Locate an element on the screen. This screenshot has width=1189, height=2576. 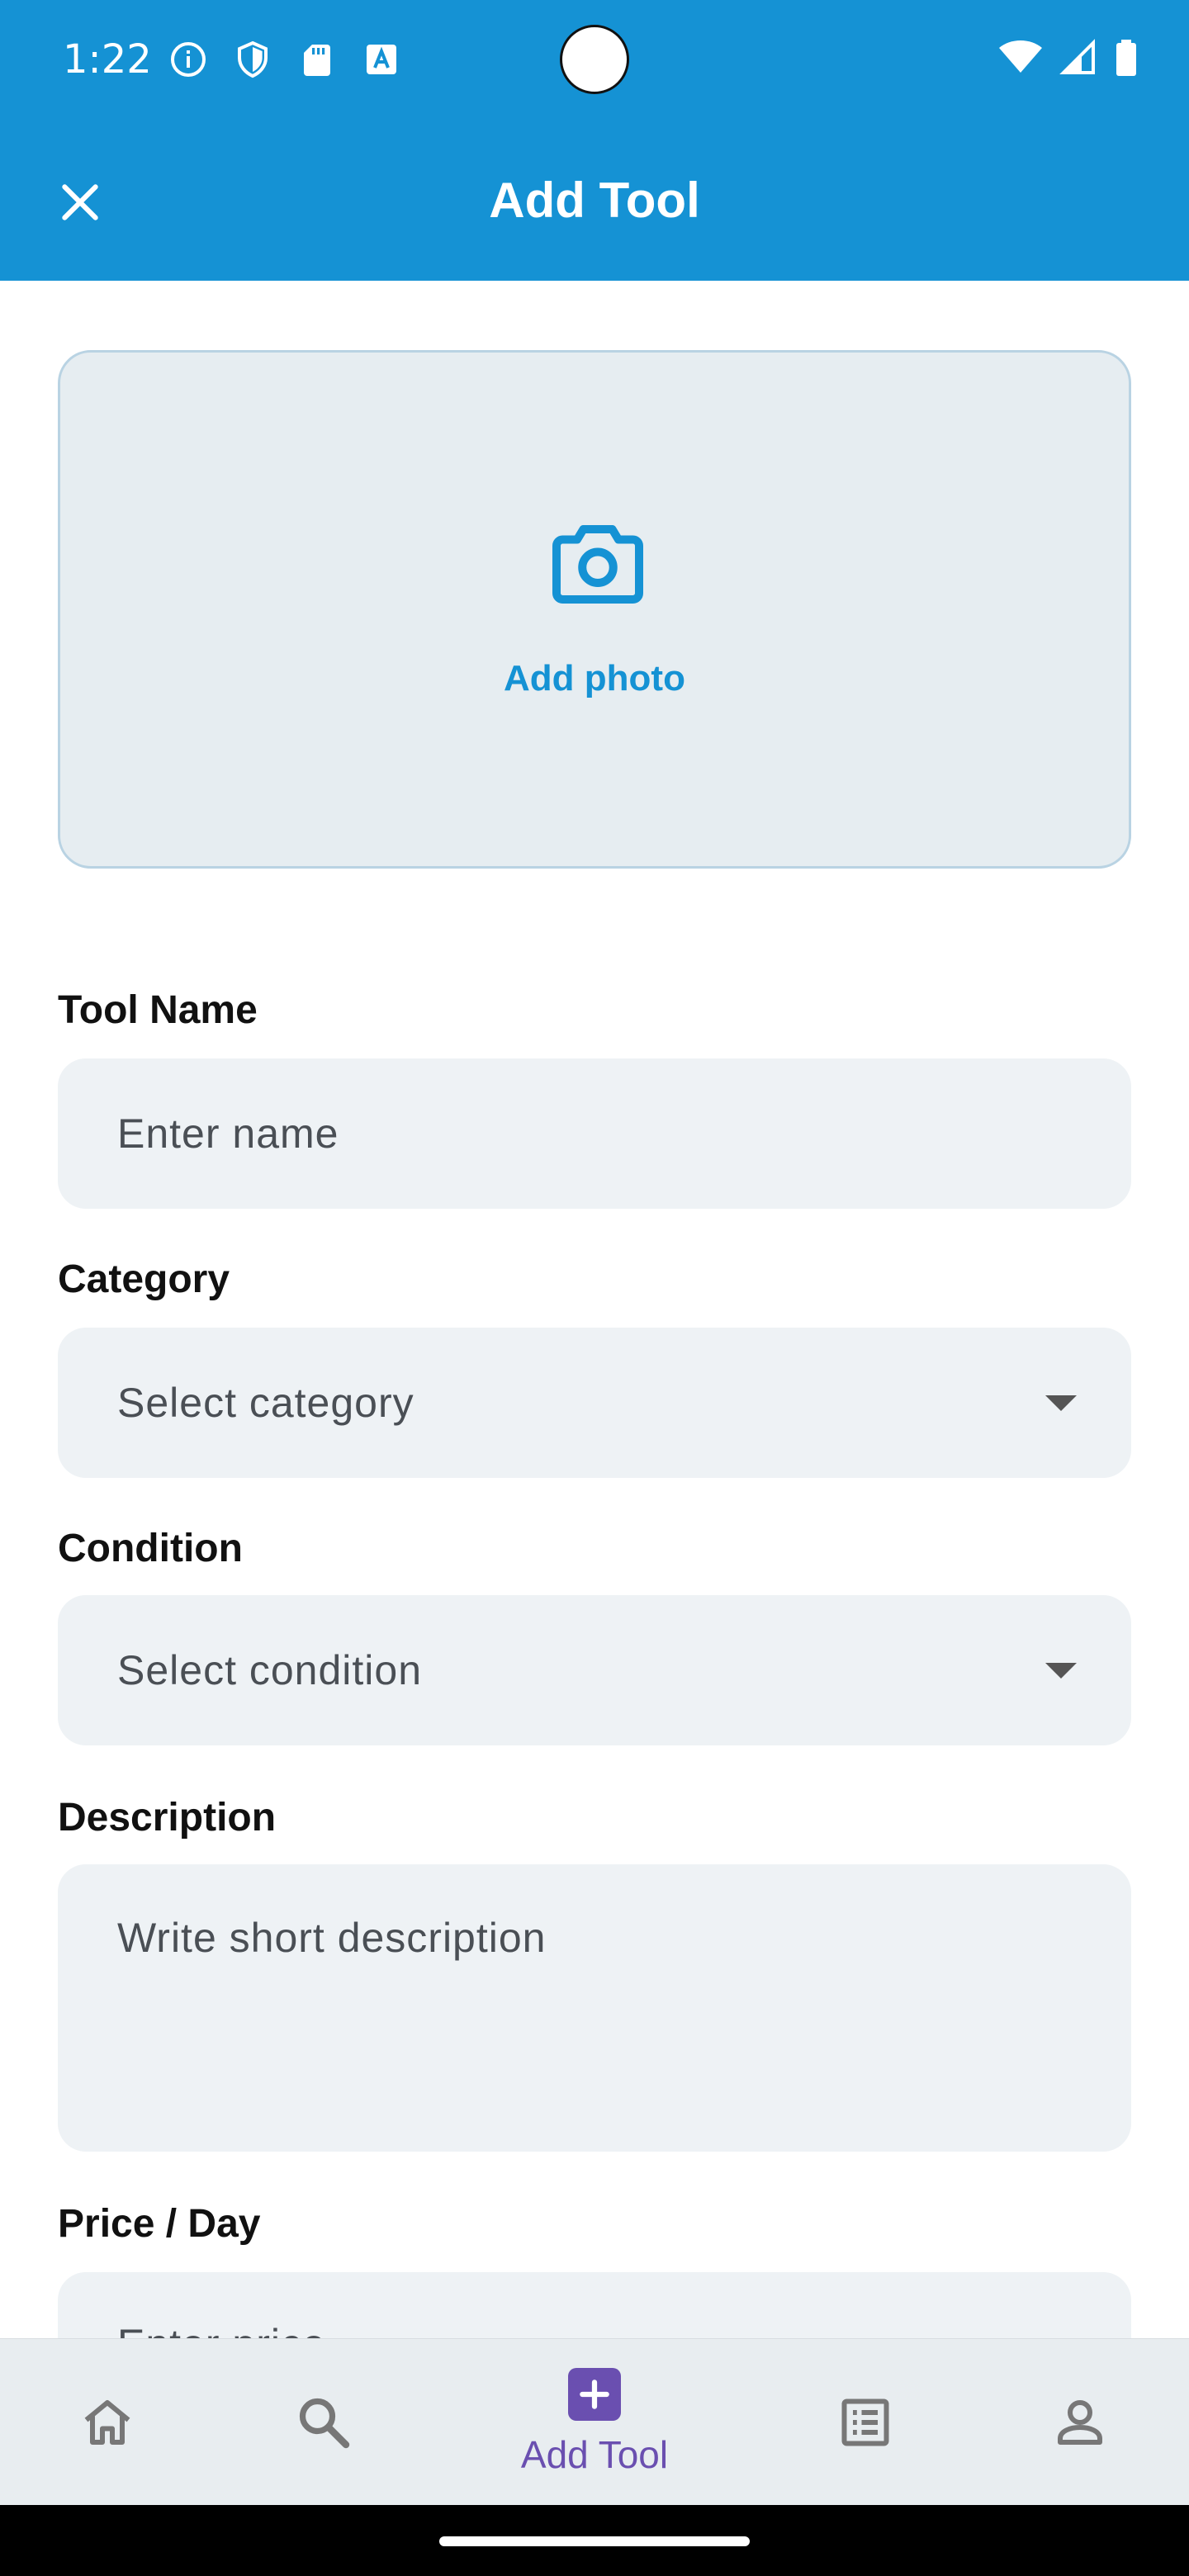
person-icon is located at coordinates (1080, 2422).